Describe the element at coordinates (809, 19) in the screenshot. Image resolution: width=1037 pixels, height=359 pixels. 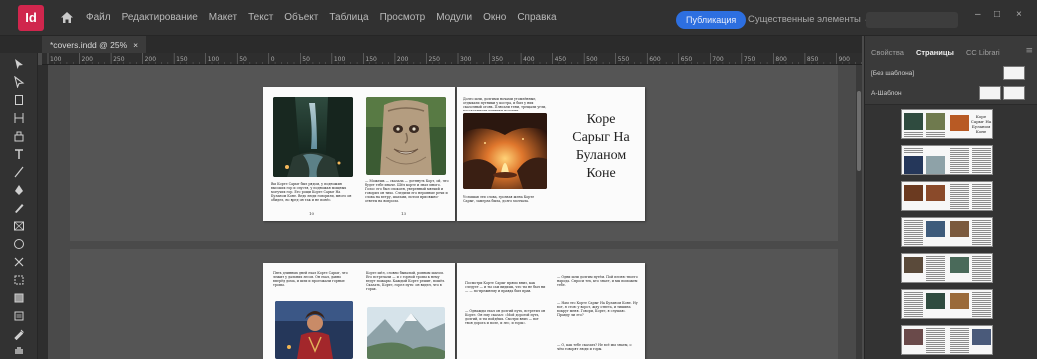
I see `workspace-switcher: Существенные элементы ⌄` at that location.